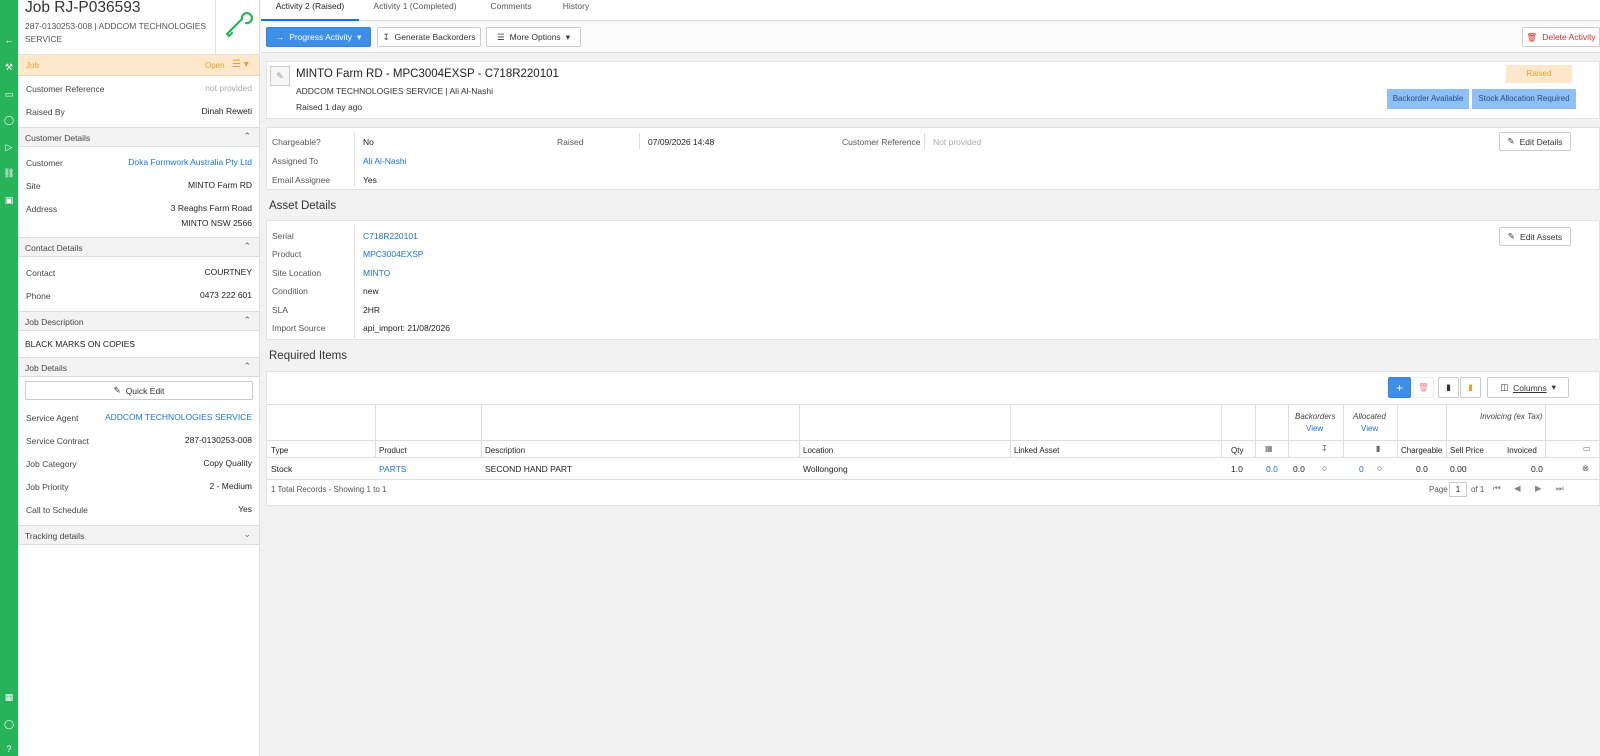 The image size is (1600, 756). What do you see at coordinates (54, 248) in the screenshot?
I see `contact-details-title: Contact Details` at bounding box center [54, 248].